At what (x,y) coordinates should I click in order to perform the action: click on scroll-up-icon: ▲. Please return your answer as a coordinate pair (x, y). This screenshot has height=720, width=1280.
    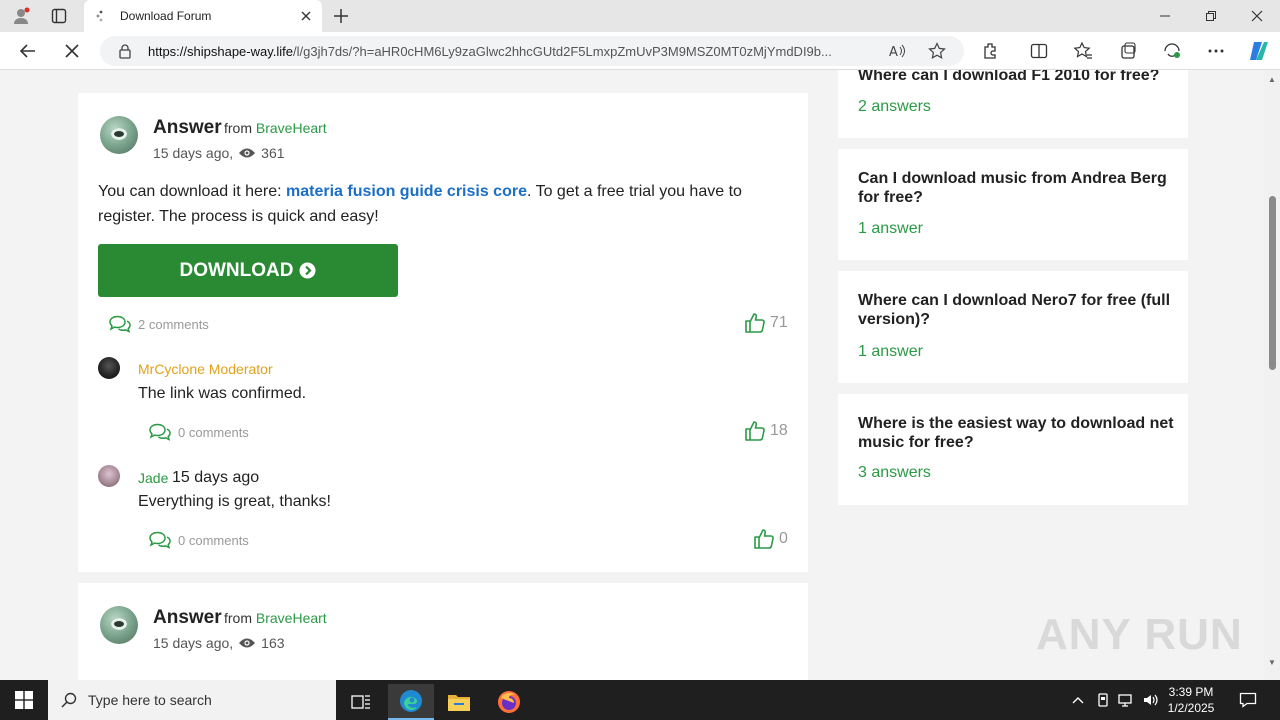
    Looking at the image, I should click on (1272, 80).